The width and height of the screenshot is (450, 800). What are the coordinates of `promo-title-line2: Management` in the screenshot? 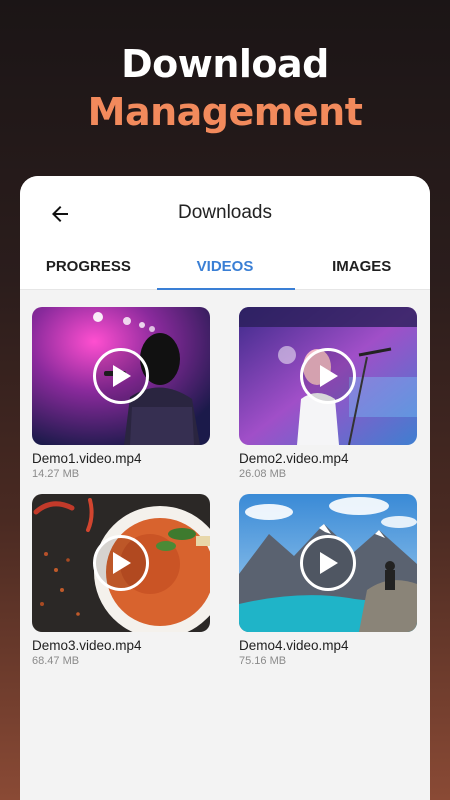 It's located at (225, 112).